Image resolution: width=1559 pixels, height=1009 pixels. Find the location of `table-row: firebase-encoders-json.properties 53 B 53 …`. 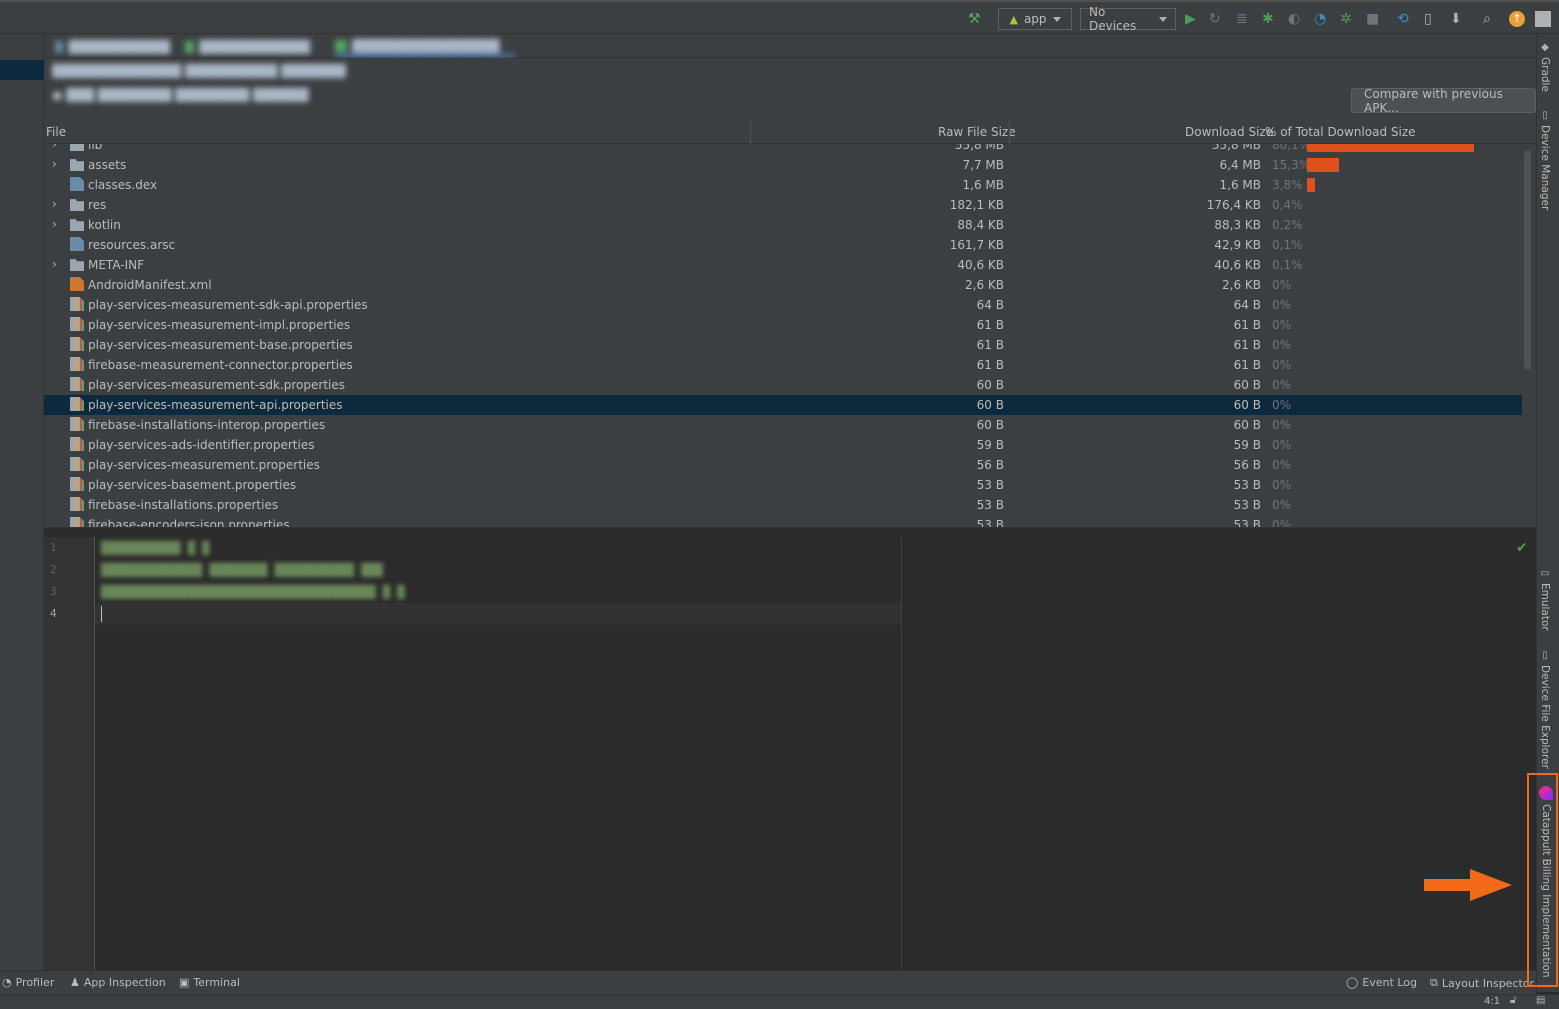

table-row: firebase-encoders-json.properties 53 B 53 … is located at coordinates (783, 521).